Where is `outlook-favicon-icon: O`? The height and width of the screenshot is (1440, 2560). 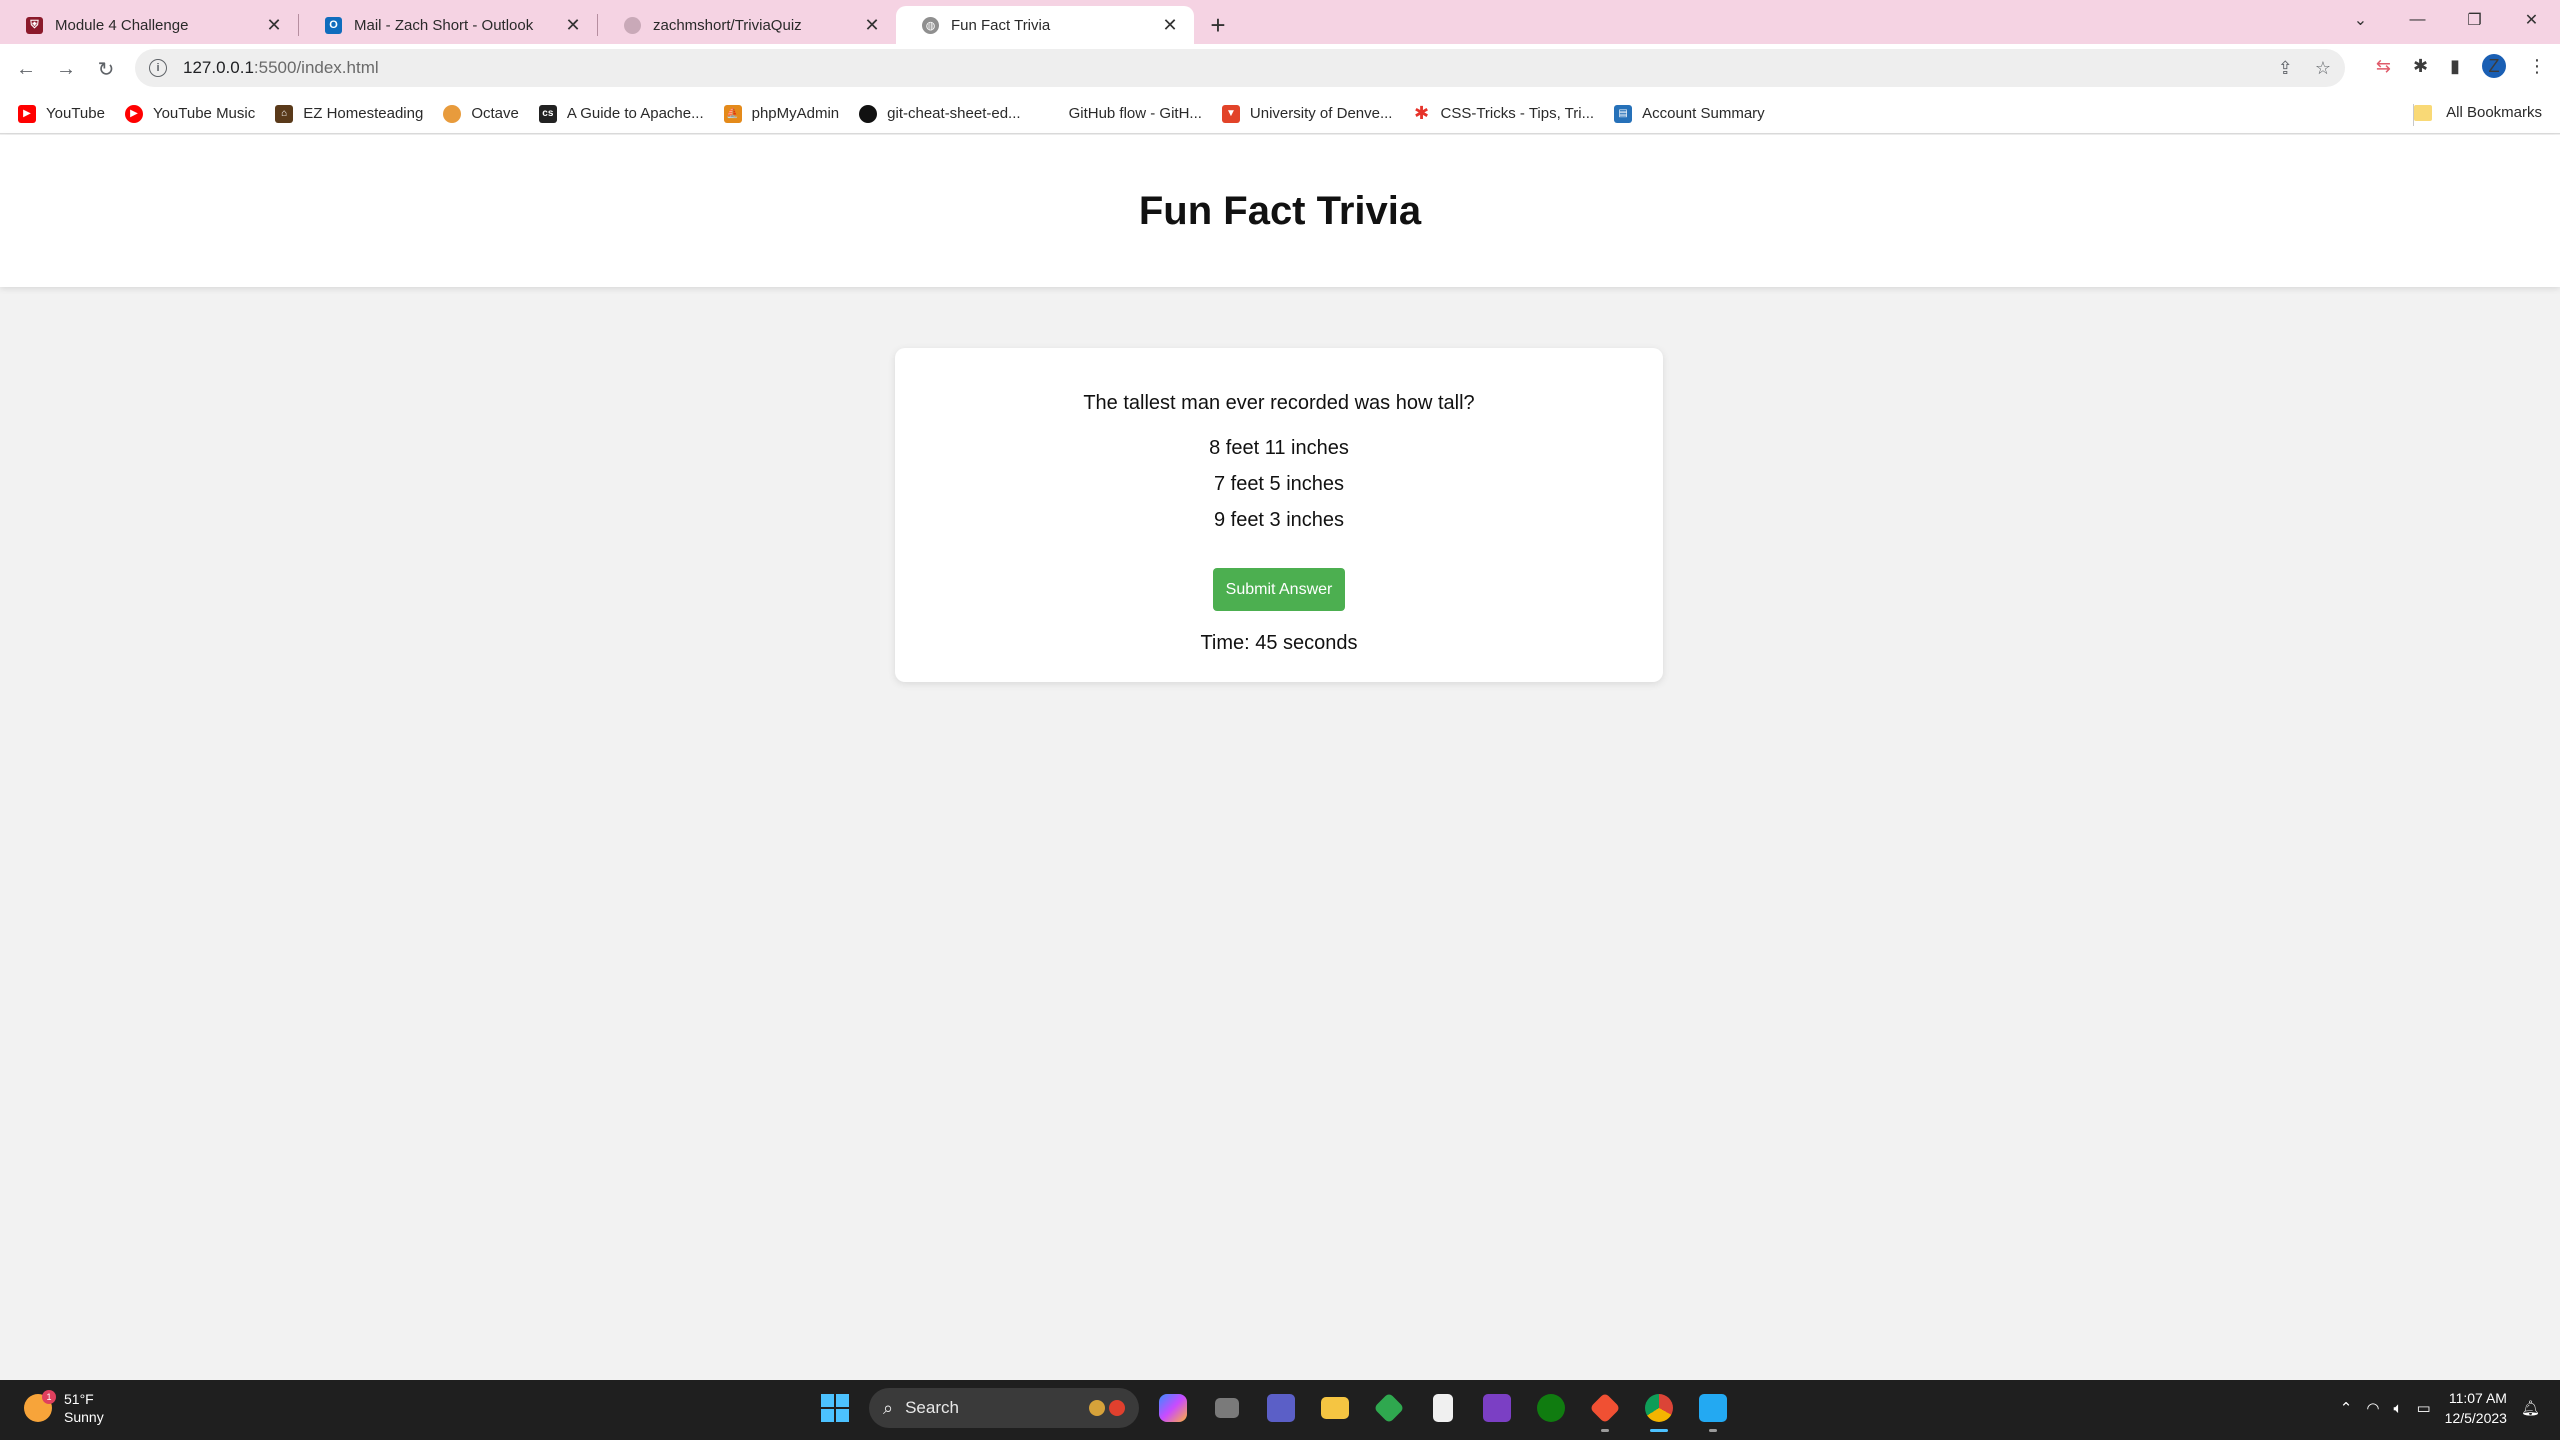
outlook-favicon-icon: O is located at coordinates (333, 25).